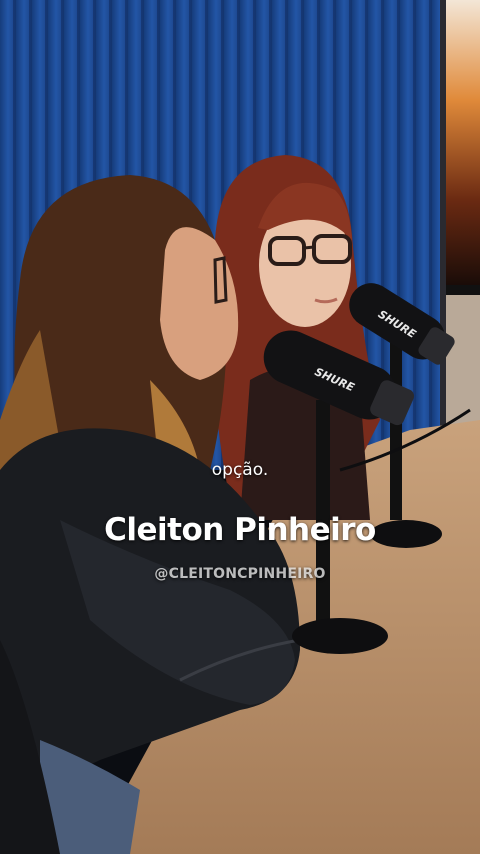 Image resolution: width=480 pixels, height=854 pixels. What do you see at coordinates (240, 574) in the screenshot?
I see `speaker-handle: @CLEITONCPINHEIRO` at bounding box center [240, 574].